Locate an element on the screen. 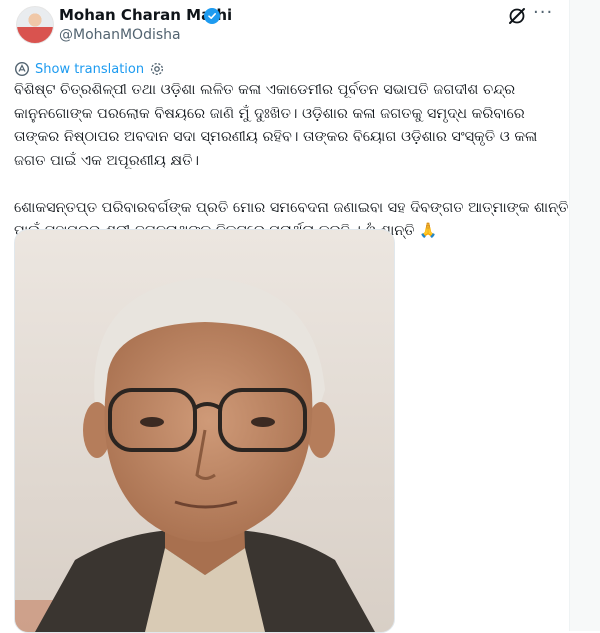 Image resolution: width=600 pixels, height=633 pixels. translate-icon is located at coordinates (22, 69).